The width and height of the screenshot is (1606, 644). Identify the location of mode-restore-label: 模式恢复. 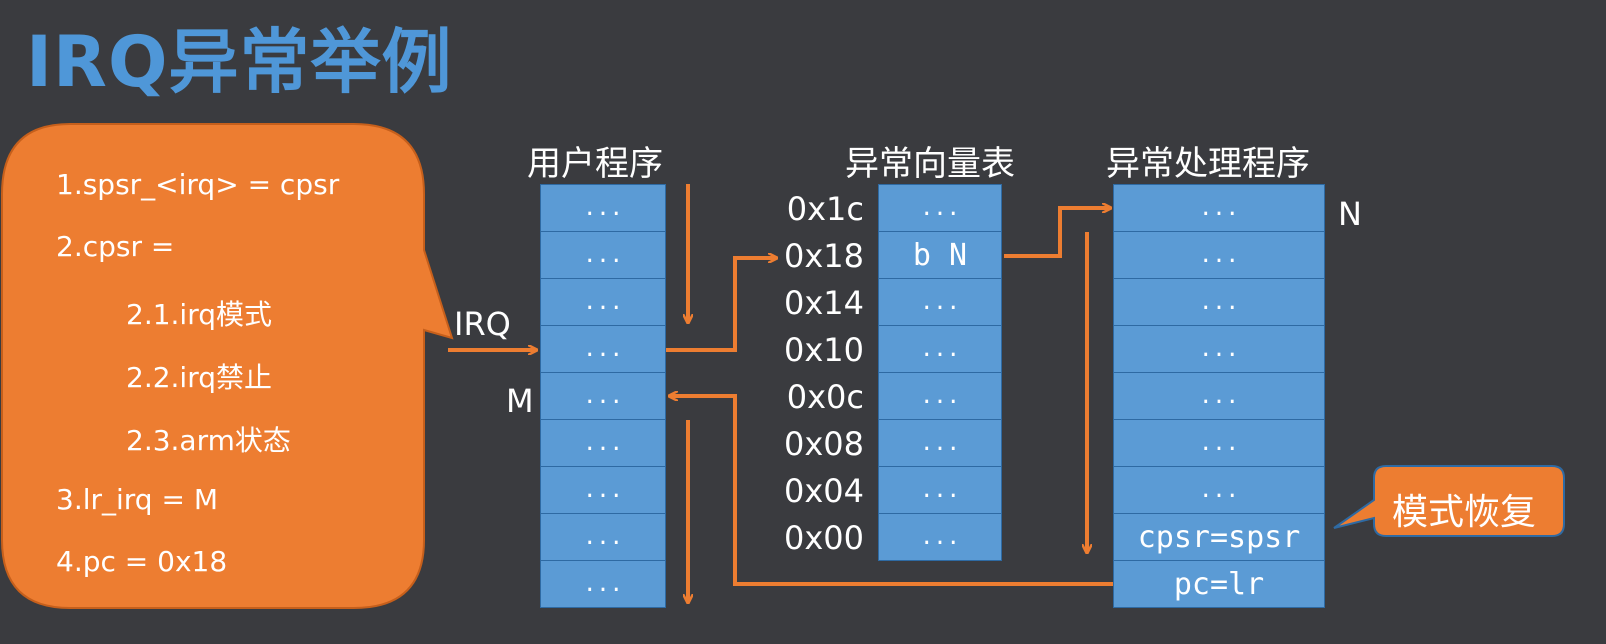
(1464, 512).